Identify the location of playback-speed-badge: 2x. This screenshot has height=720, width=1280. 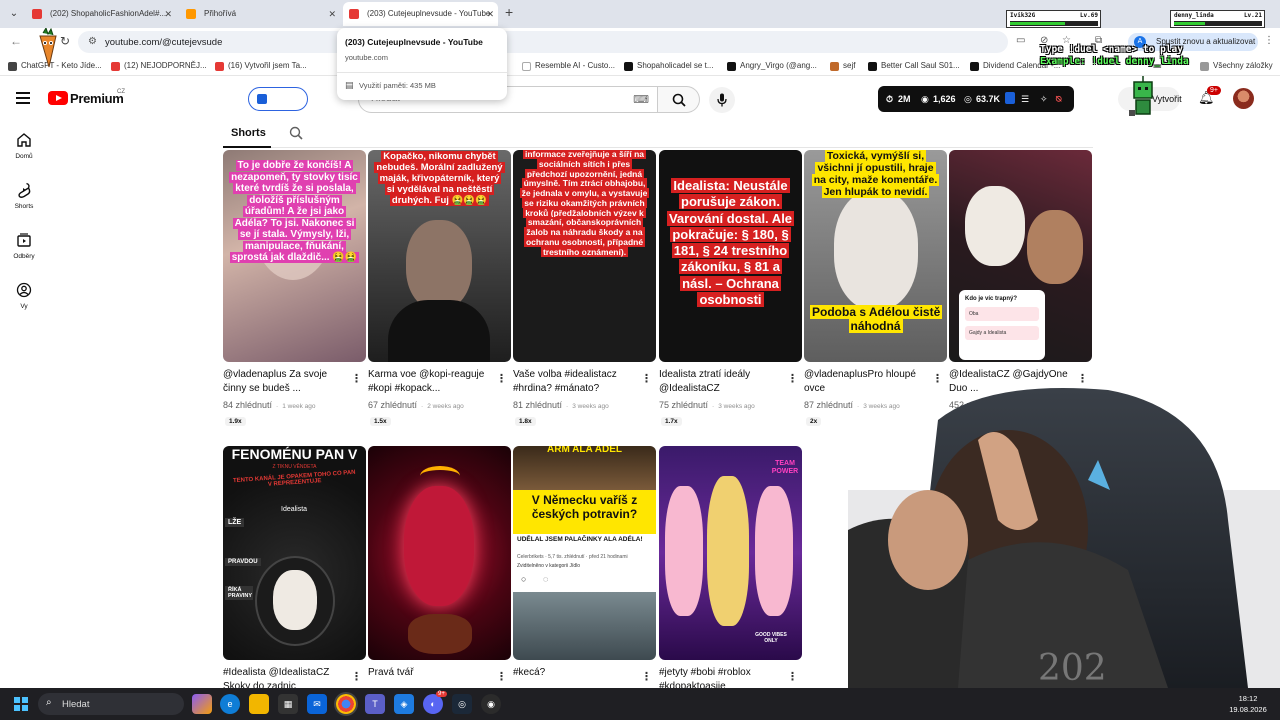
(814, 421).